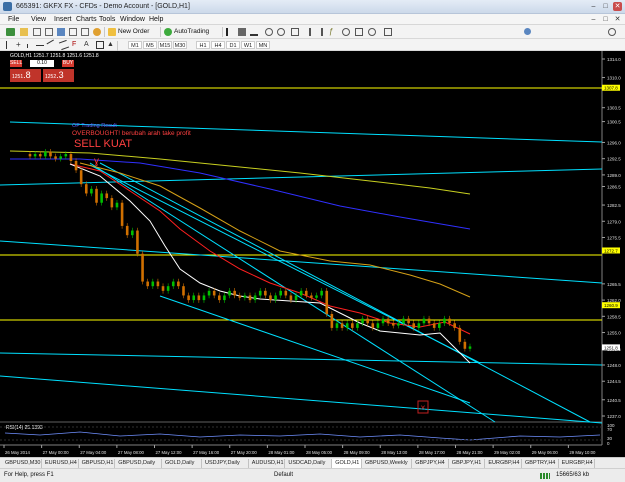 This screenshot has height=482, width=625. I want to click on trendline-icon, so click(52, 45).